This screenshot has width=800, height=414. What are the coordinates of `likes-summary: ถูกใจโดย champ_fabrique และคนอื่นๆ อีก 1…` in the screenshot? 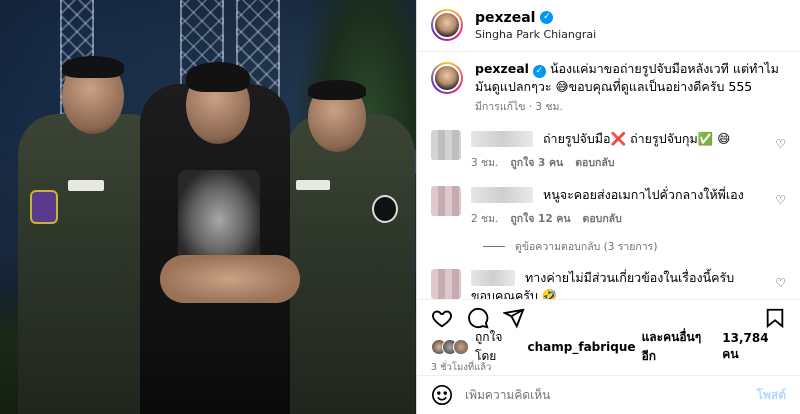 It's located at (608, 346).